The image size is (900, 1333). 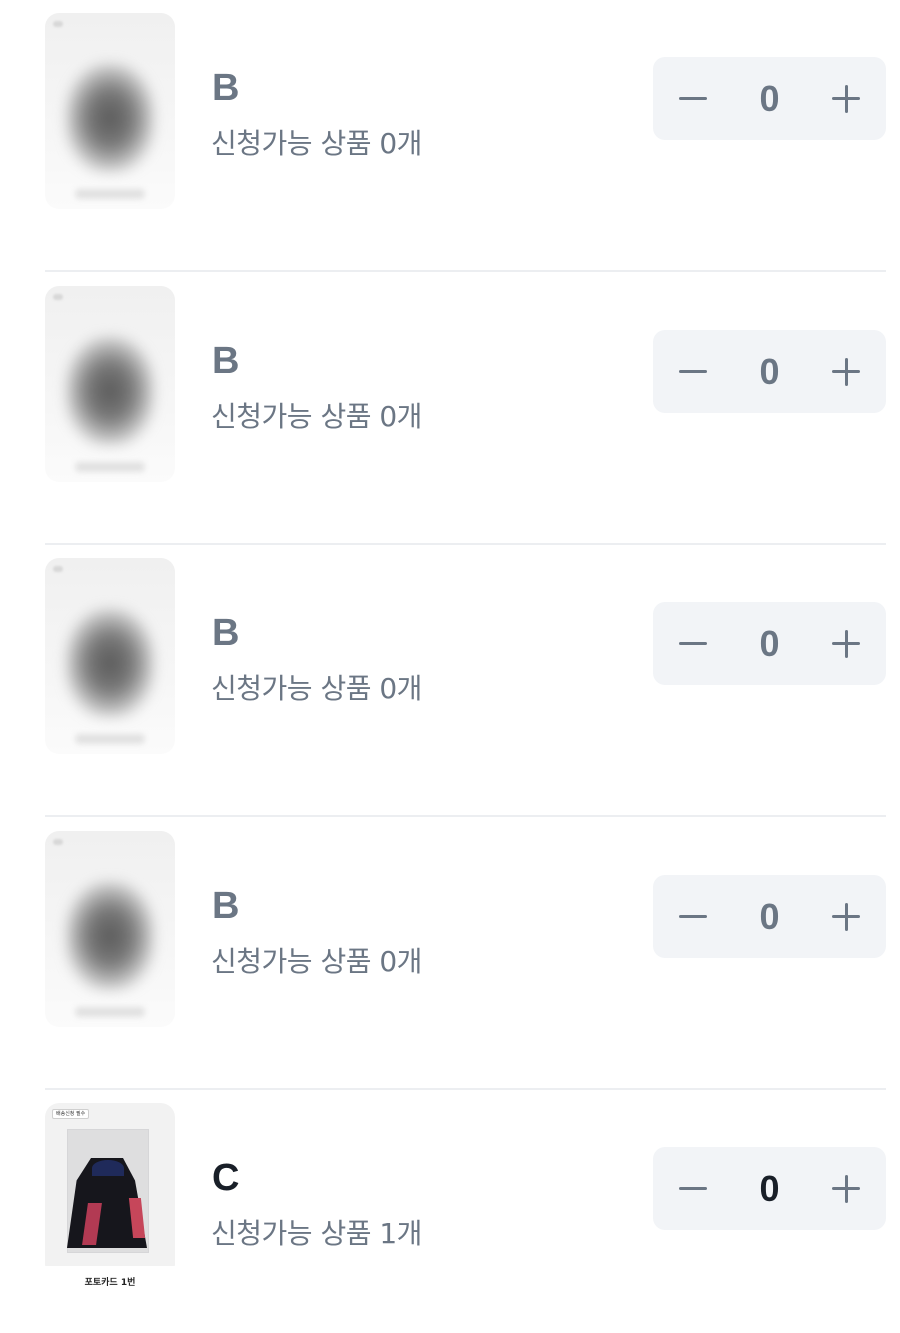 I want to click on product-thumbnail: 배송신청 필수, so click(x=110, y=1190).